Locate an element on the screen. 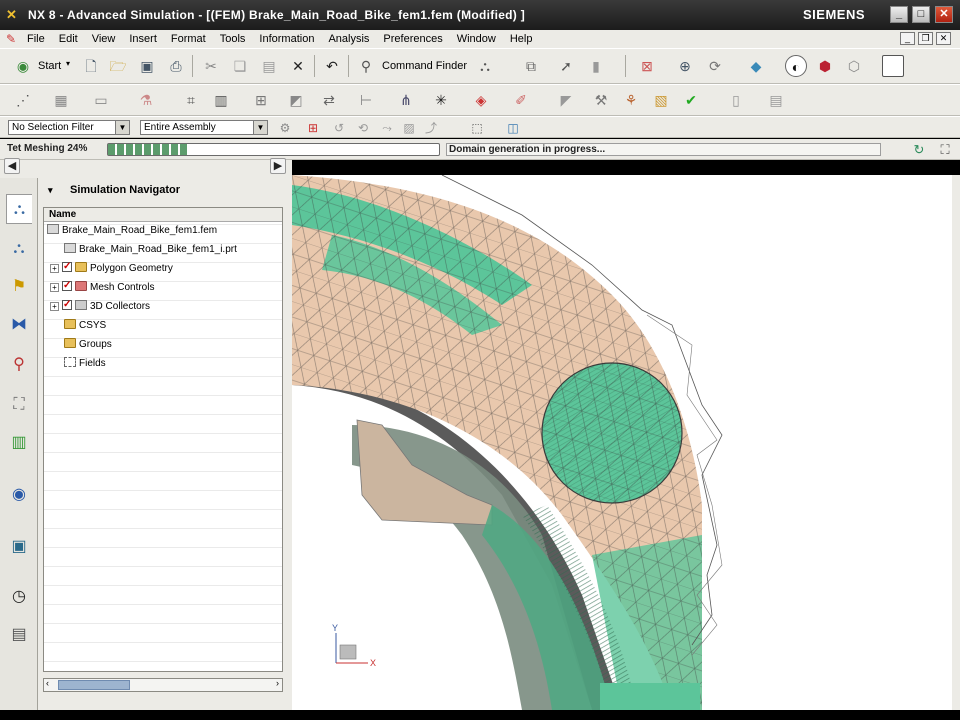  fem-mesh-icon: ⛬ is located at coordinates (485, 66).